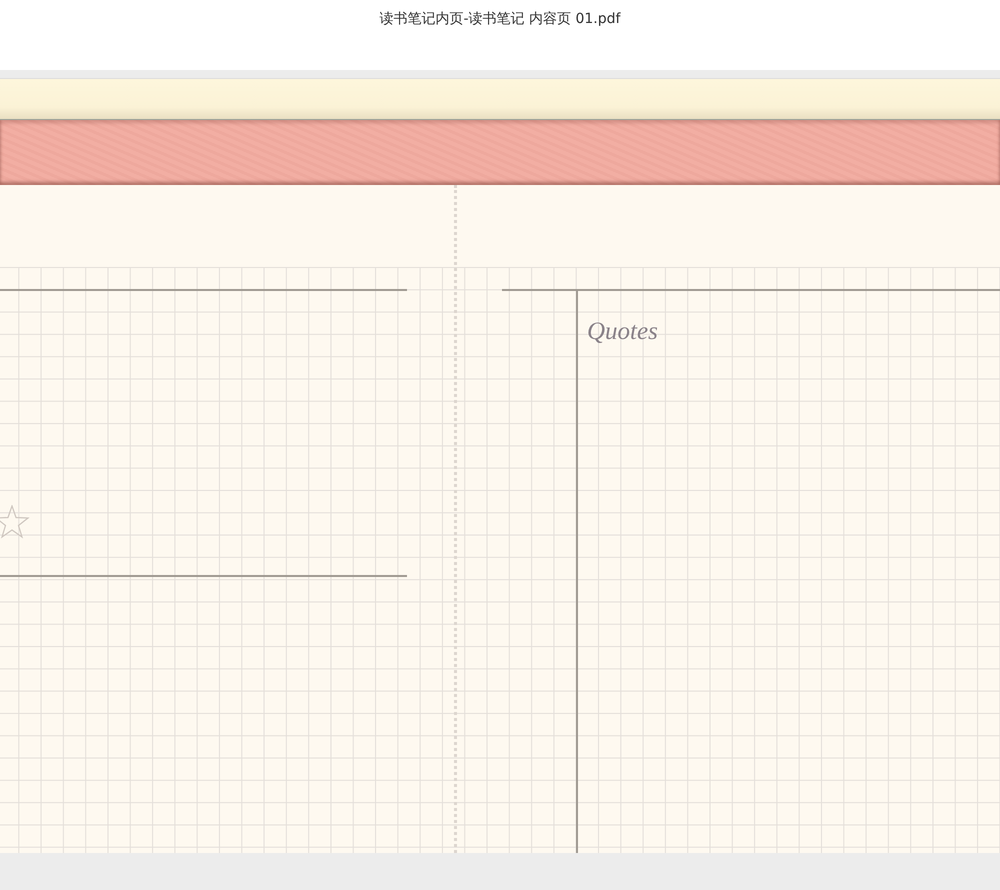 Image resolution: width=1000 pixels, height=890 pixels. What do you see at coordinates (500, 19) in the screenshot?
I see `document-title: 读书笔记内页-读书笔记 内容页 01.pdf` at bounding box center [500, 19].